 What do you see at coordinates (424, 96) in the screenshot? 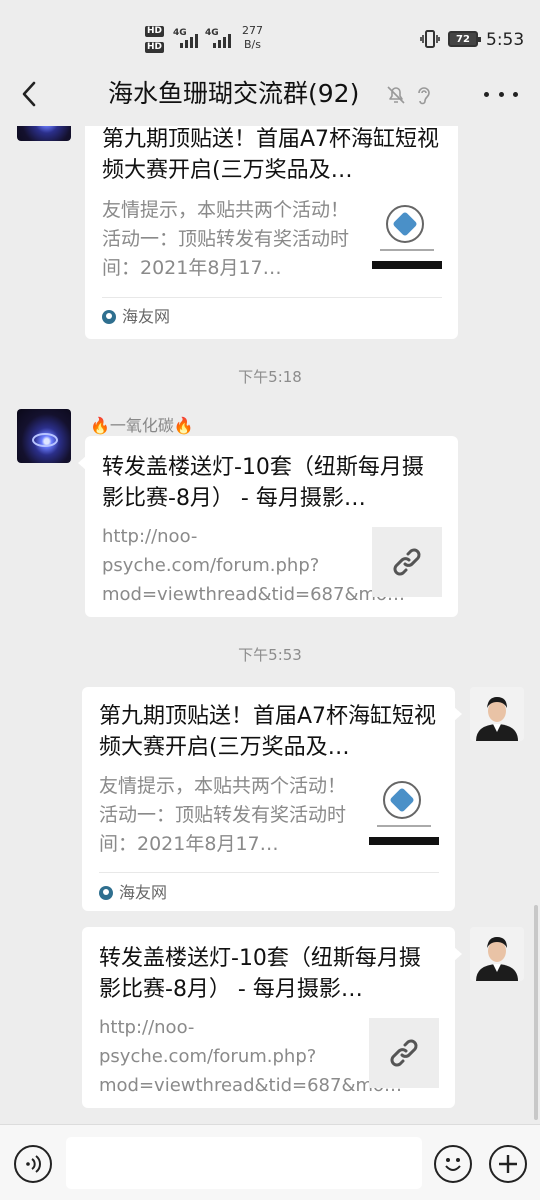
I see `ear-icon` at bounding box center [424, 96].